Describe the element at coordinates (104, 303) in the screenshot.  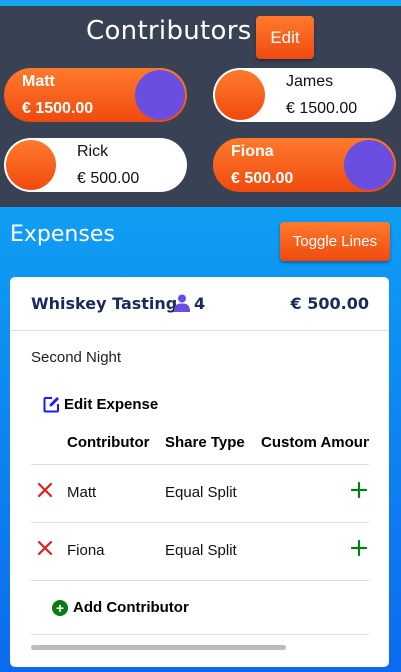
I see `expense-name: Whiskey Tasting` at that location.